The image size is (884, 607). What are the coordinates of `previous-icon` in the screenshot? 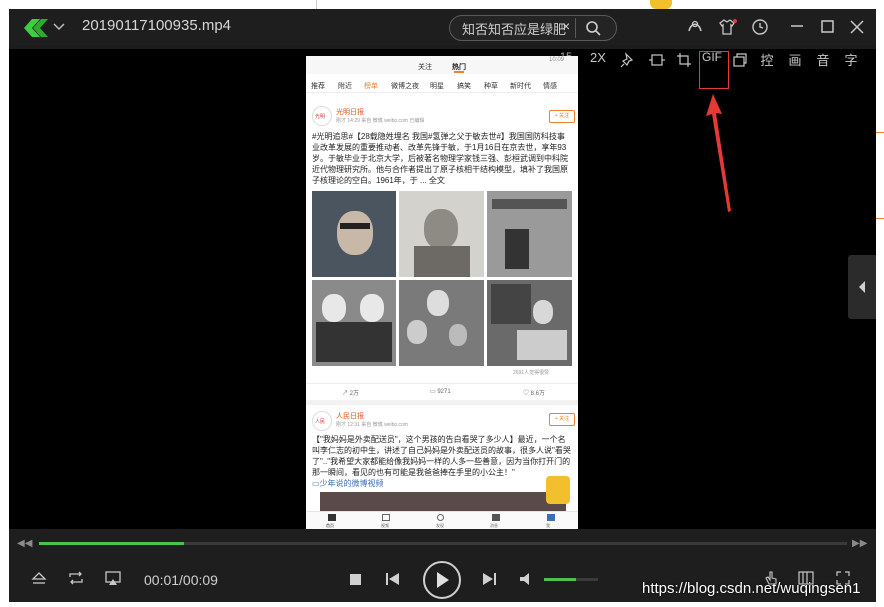 It's located at (393, 579).